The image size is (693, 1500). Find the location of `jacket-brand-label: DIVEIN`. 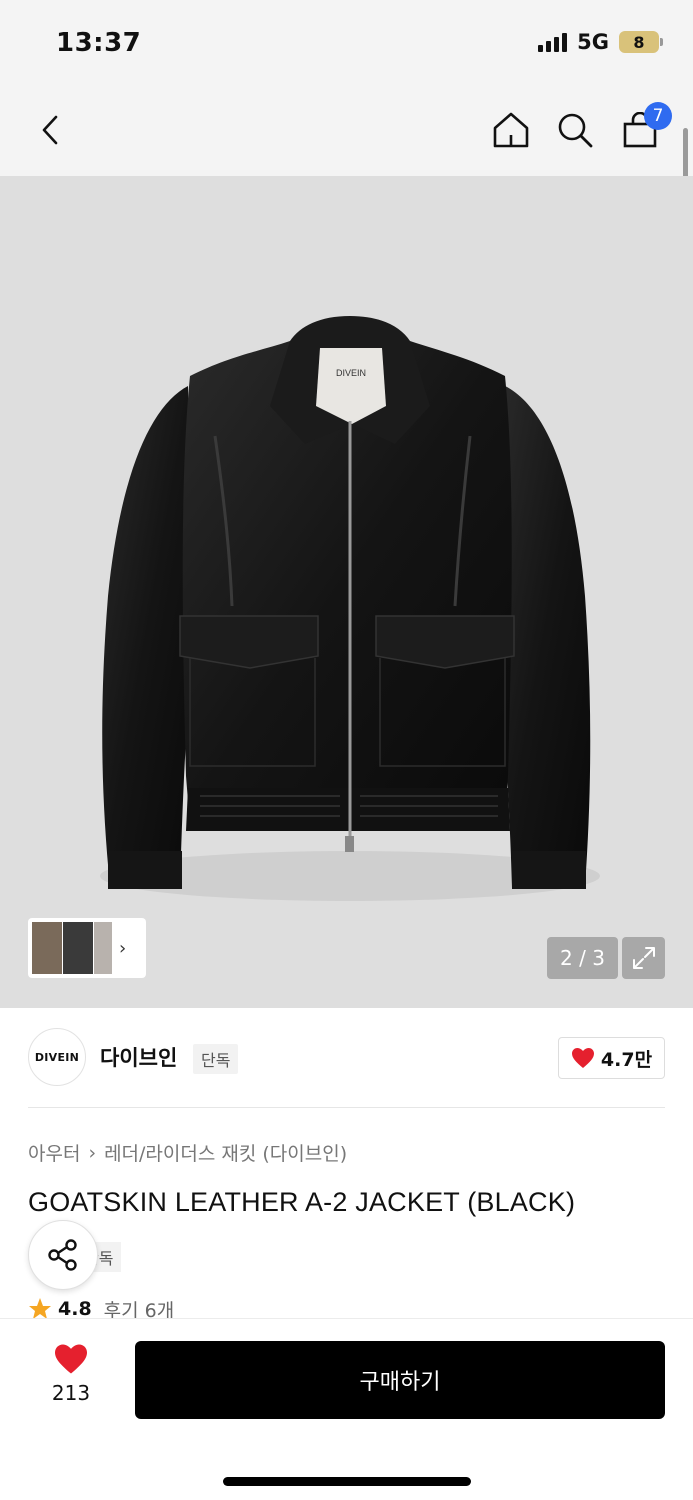

jacket-brand-label: DIVEIN is located at coordinates (351, 373).